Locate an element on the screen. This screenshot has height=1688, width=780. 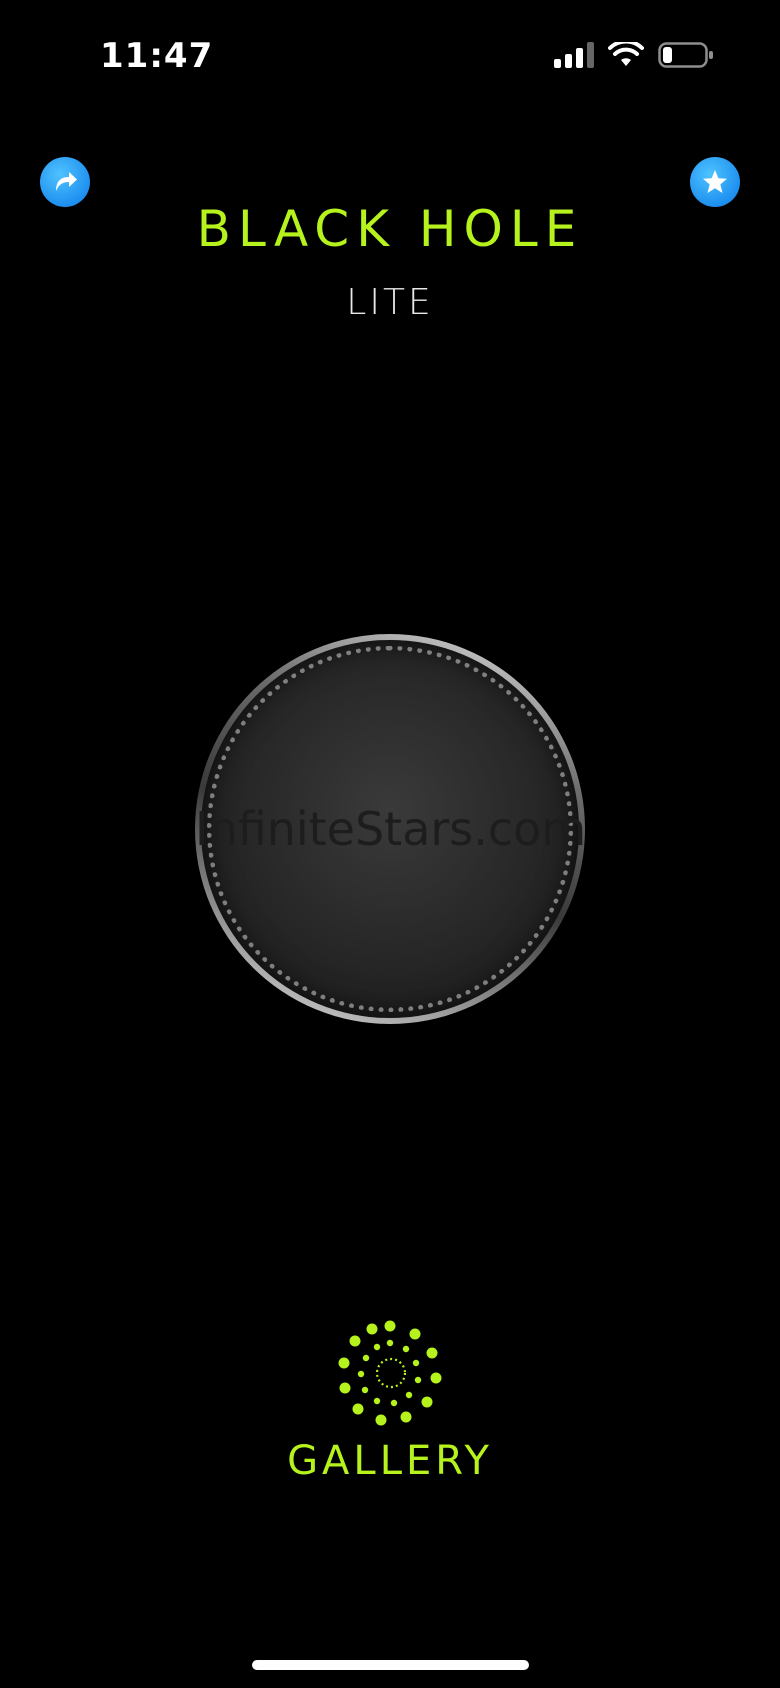
home-indicator is located at coordinates (390, 1665).